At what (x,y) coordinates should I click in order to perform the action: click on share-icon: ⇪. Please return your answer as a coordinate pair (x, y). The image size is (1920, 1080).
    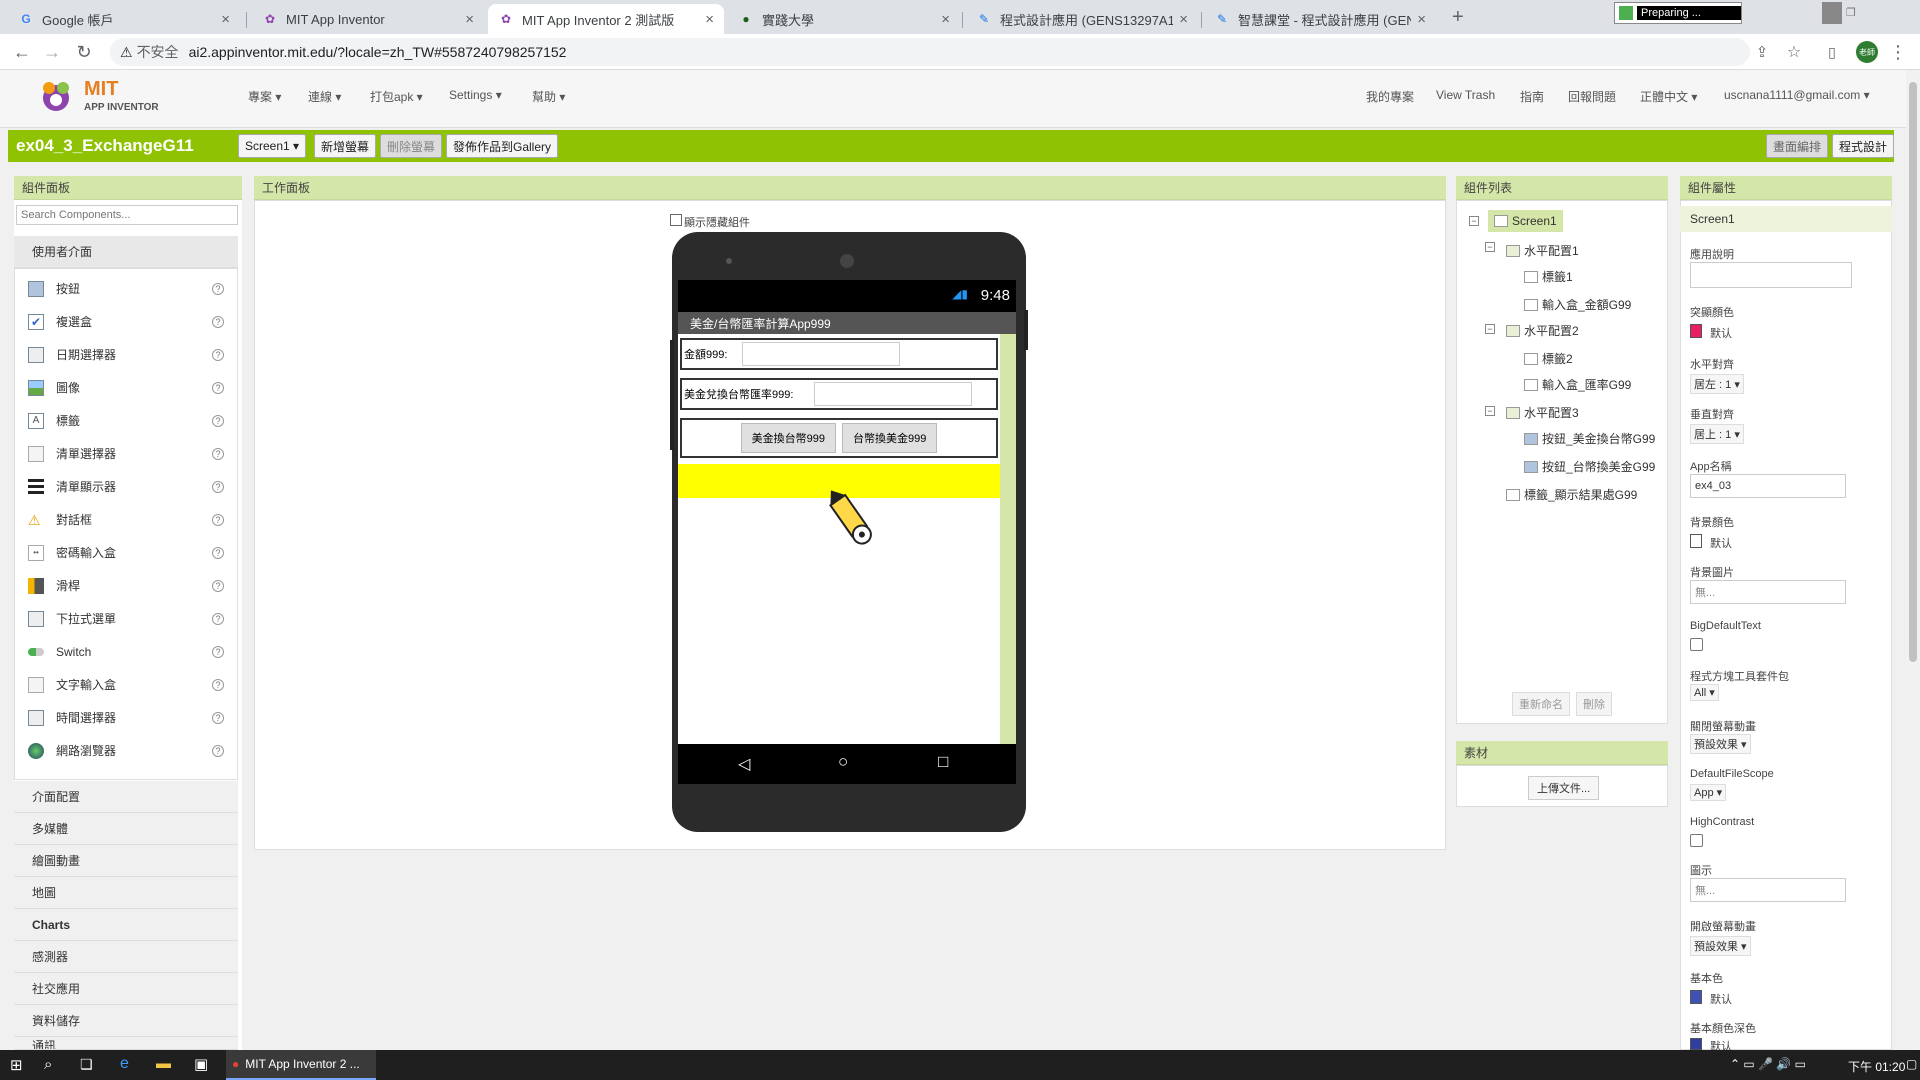
    Looking at the image, I should click on (1762, 52).